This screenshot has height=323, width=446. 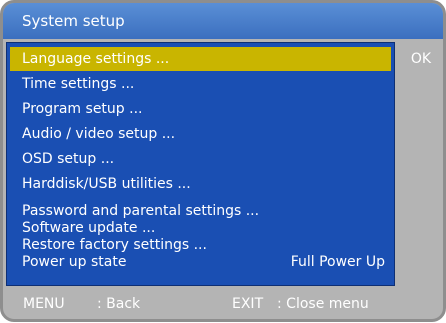 I want to click on menu-item-power-up-state: Power up state Full Power Up, so click(x=200, y=262).